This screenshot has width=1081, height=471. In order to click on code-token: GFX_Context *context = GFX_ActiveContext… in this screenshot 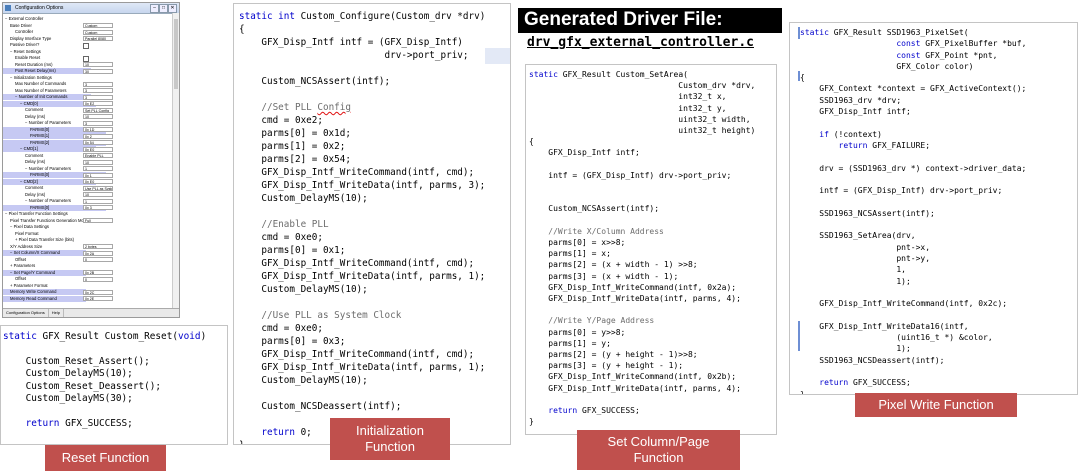, I will do `click(913, 89)`.